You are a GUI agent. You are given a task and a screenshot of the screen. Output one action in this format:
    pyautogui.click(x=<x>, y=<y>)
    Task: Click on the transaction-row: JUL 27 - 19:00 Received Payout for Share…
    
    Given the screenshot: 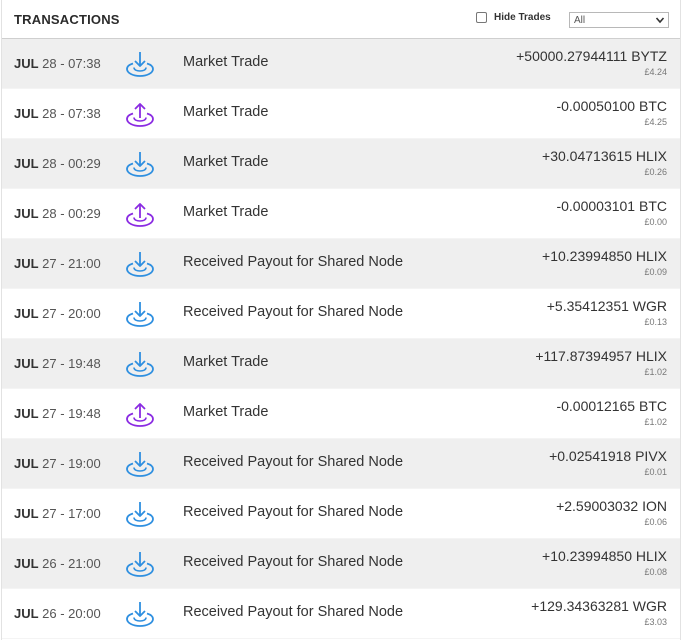 What is the action you would take?
    pyautogui.click(x=341, y=464)
    